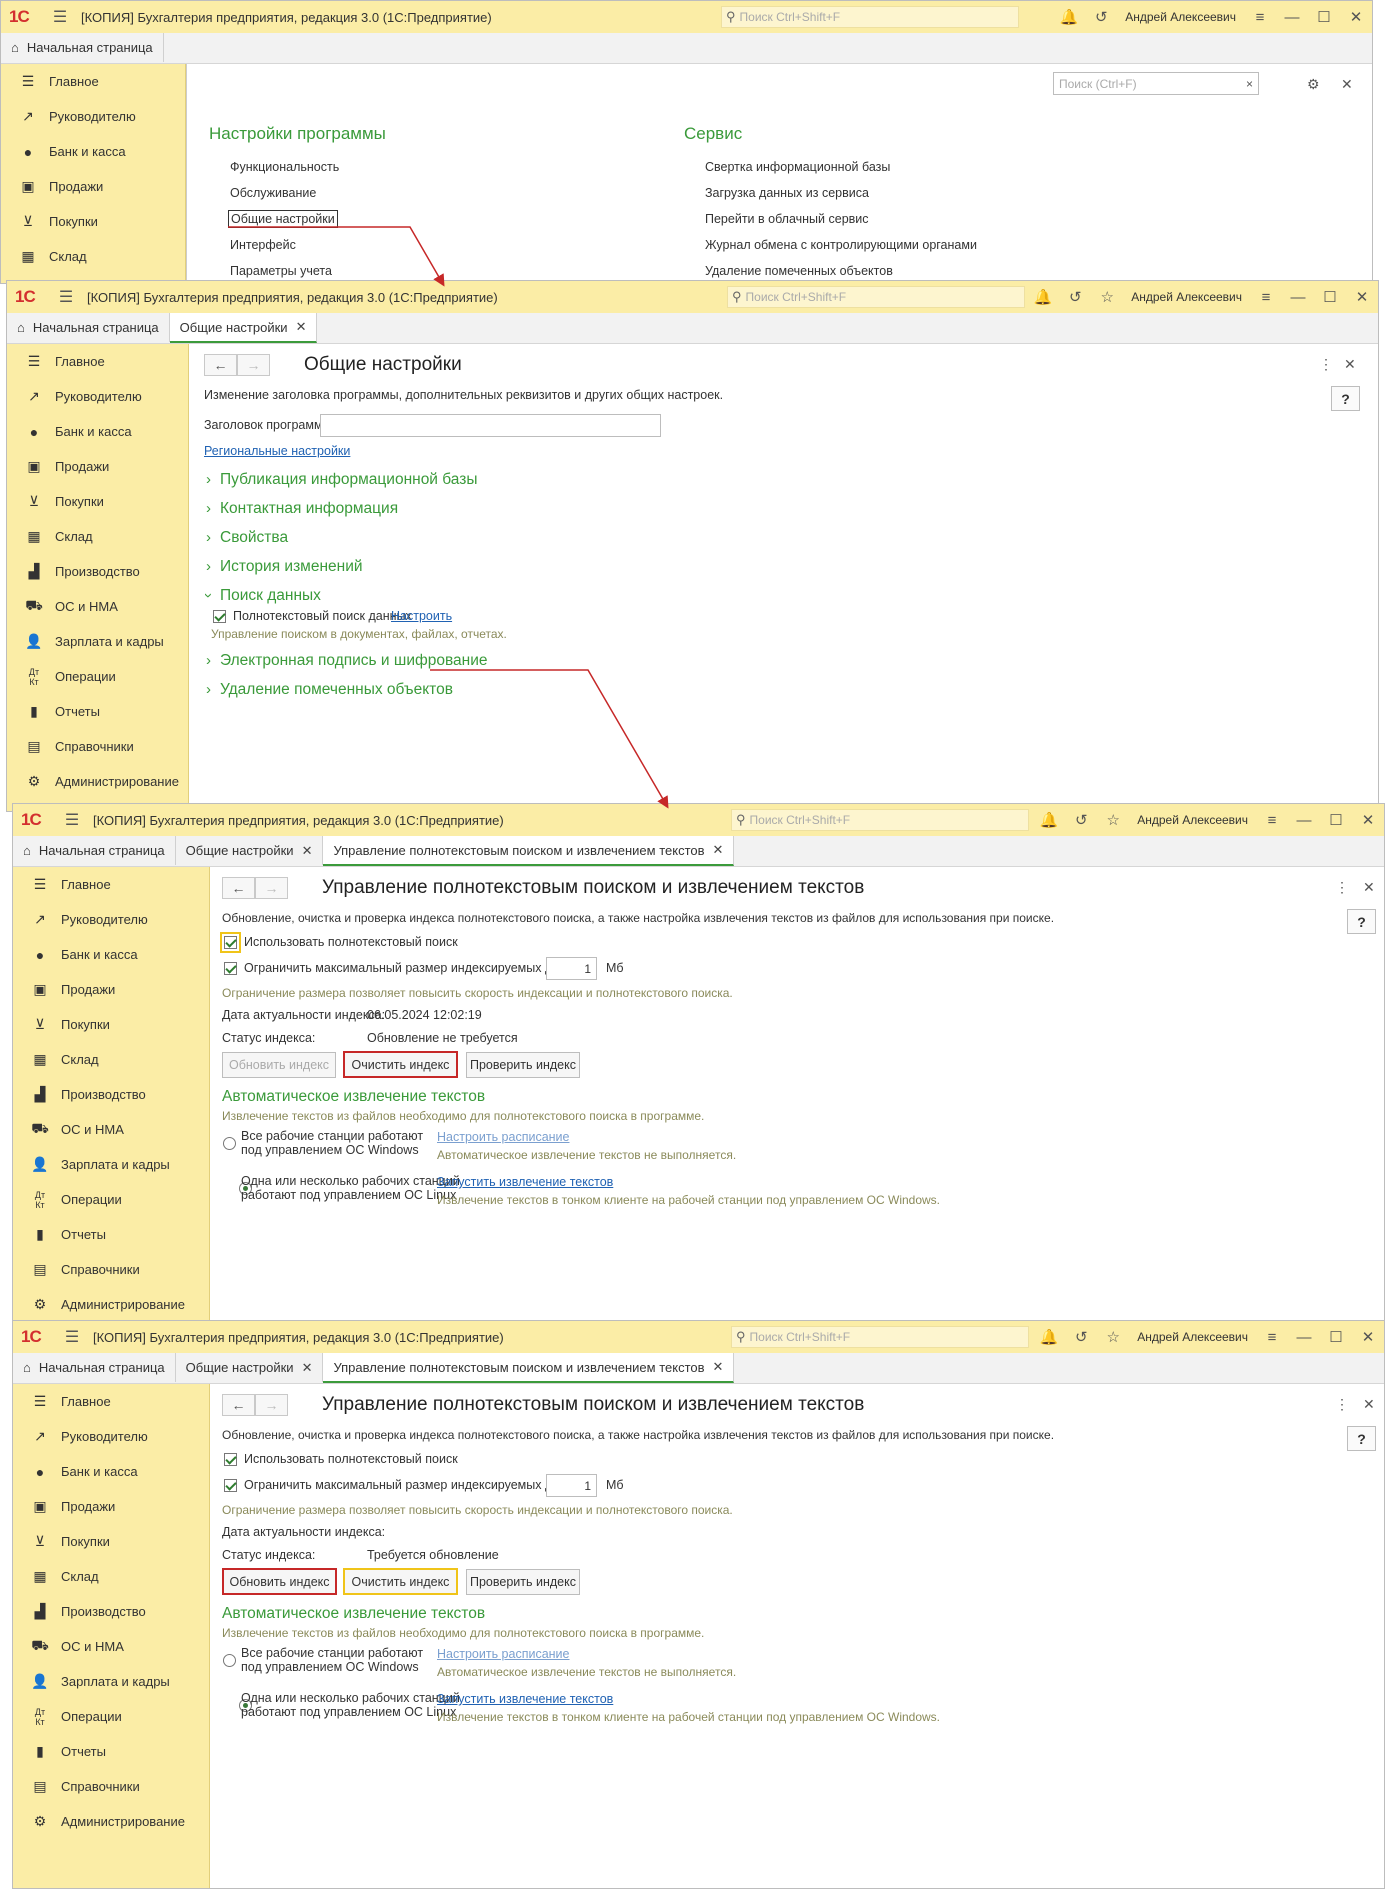  What do you see at coordinates (284, 567) in the screenshot?
I see `section-history: › История изменений` at bounding box center [284, 567].